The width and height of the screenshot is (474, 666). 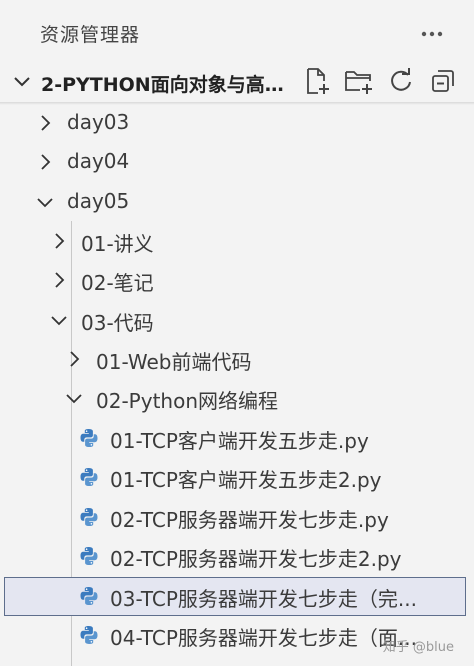 I want to click on tree-item-01-web-frontend: 01-Web前端代码, so click(x=235, y=359).